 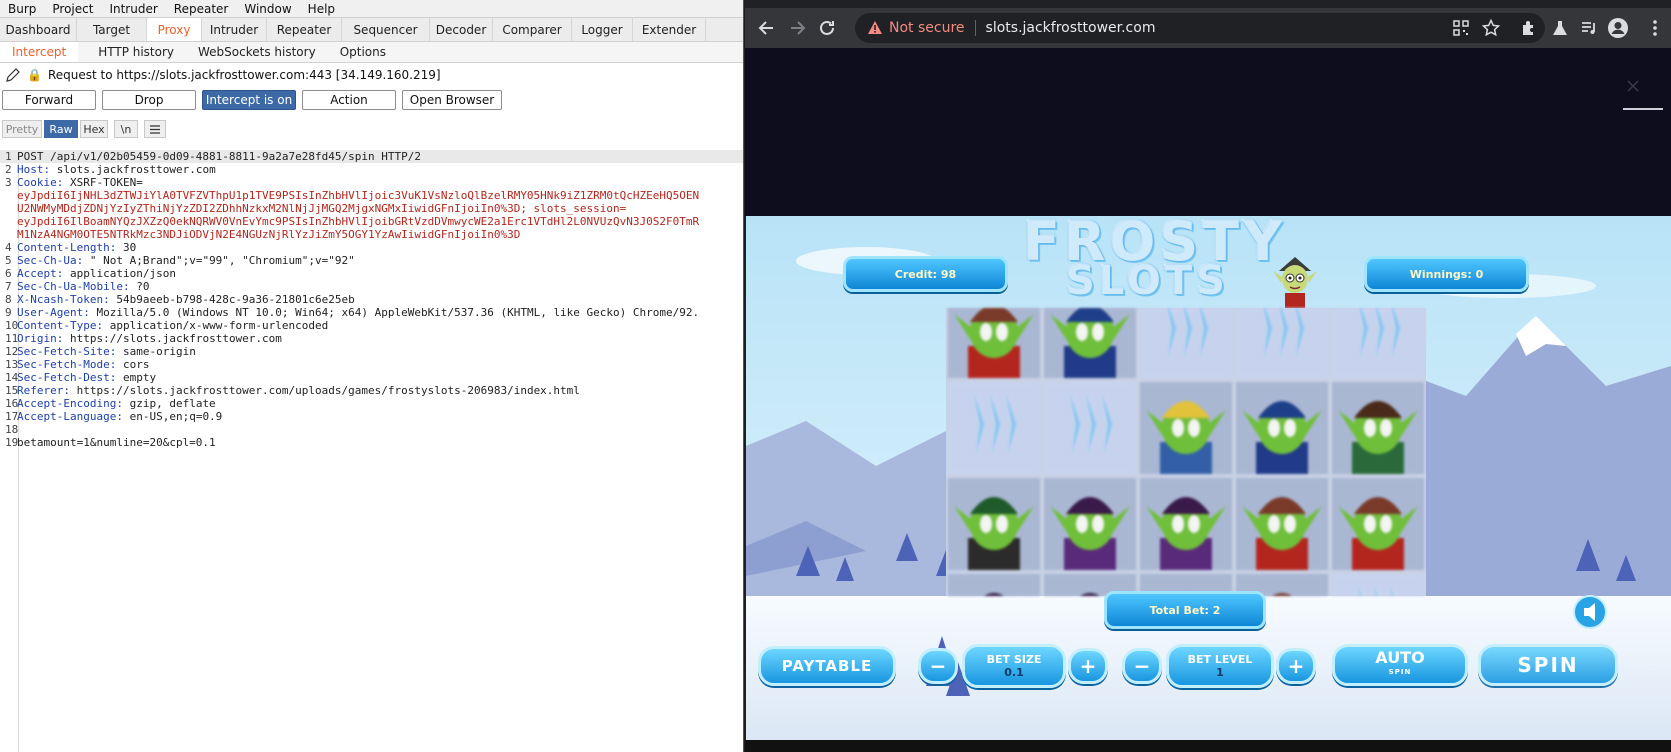 What do you see at coordinates (1548, 665) in the screenshot?
I see `spin-button: SPIN` at bounding box center [1548, 665].